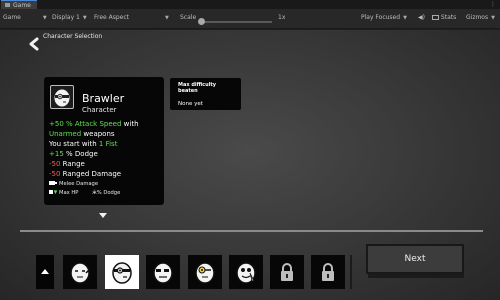 Image resolution: width=500 pixels, height=300 pixels. I want to click on play-mode-dropdown: Play Focused ▼, so click(384, 18).